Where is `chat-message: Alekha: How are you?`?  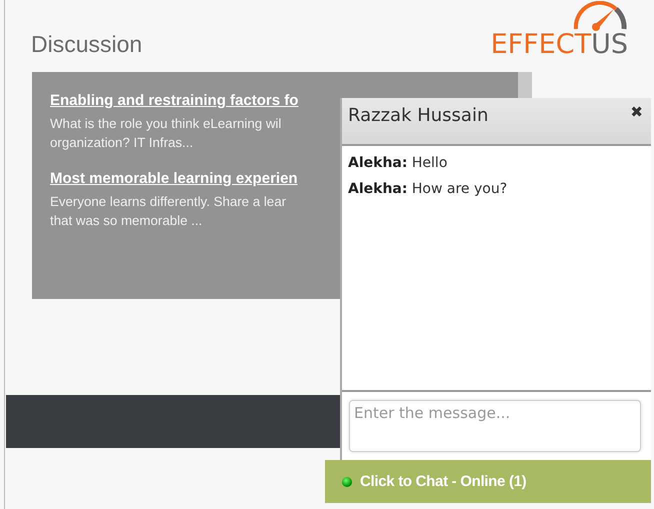 chat-message: Alekha: How are you? is located at coordinates (428, 189).